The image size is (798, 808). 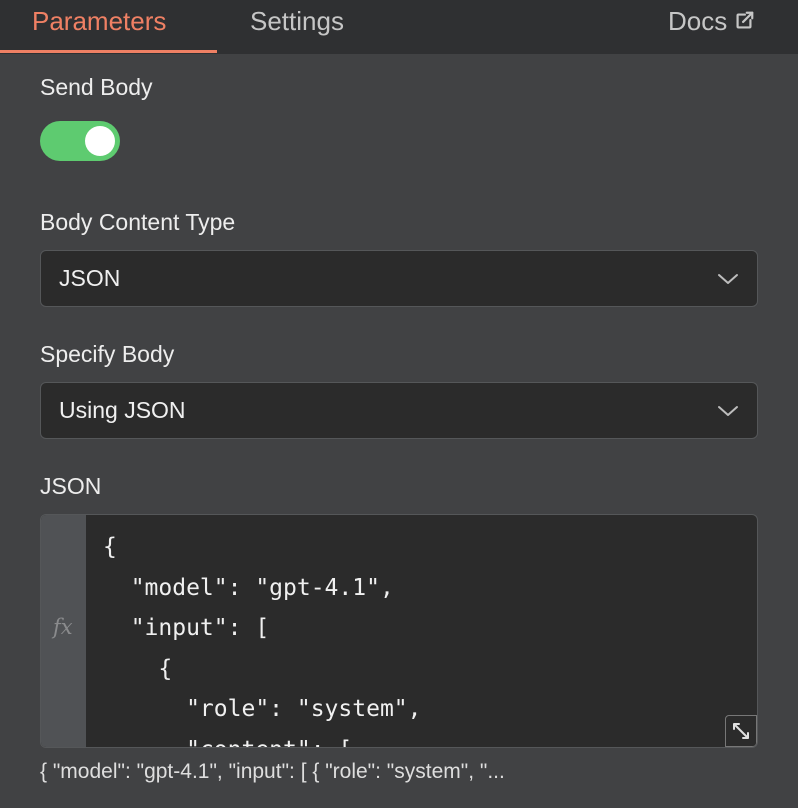 I want to click on specify-body-value: Using JSON, so click(x=122, y=410).